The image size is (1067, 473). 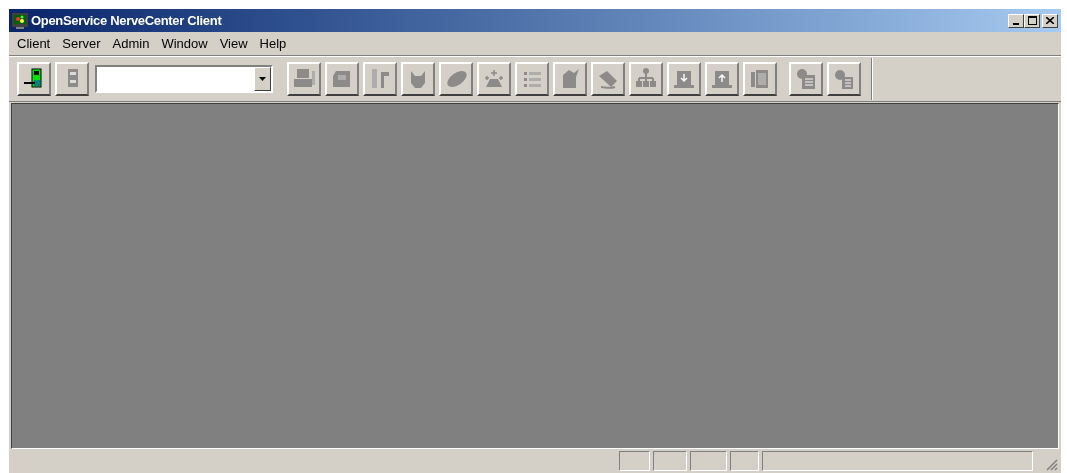 What do you see at coordinates (131, 43) in the screenshot?
I see `menu-item: Admin` at bounding box center [131, 43].